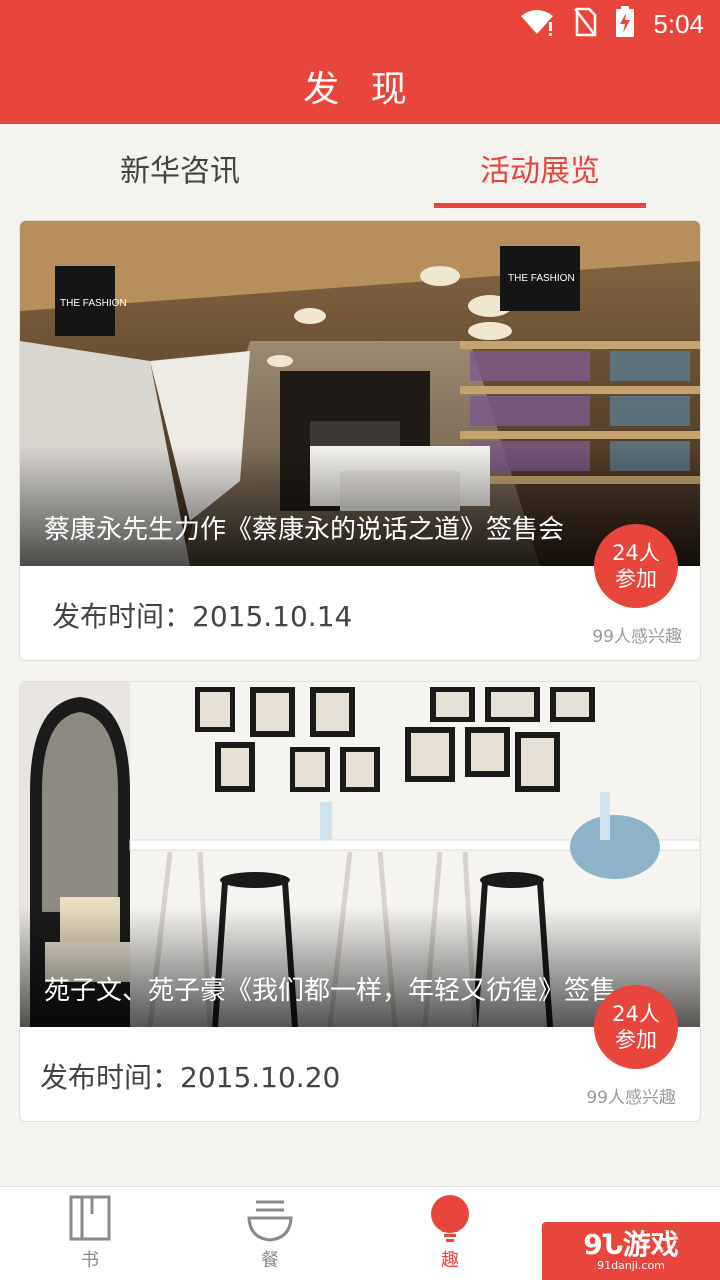 The height and width of the screenshot is (1280, 720). I want to click on nav-book-label: 书, so click(90, 1260).